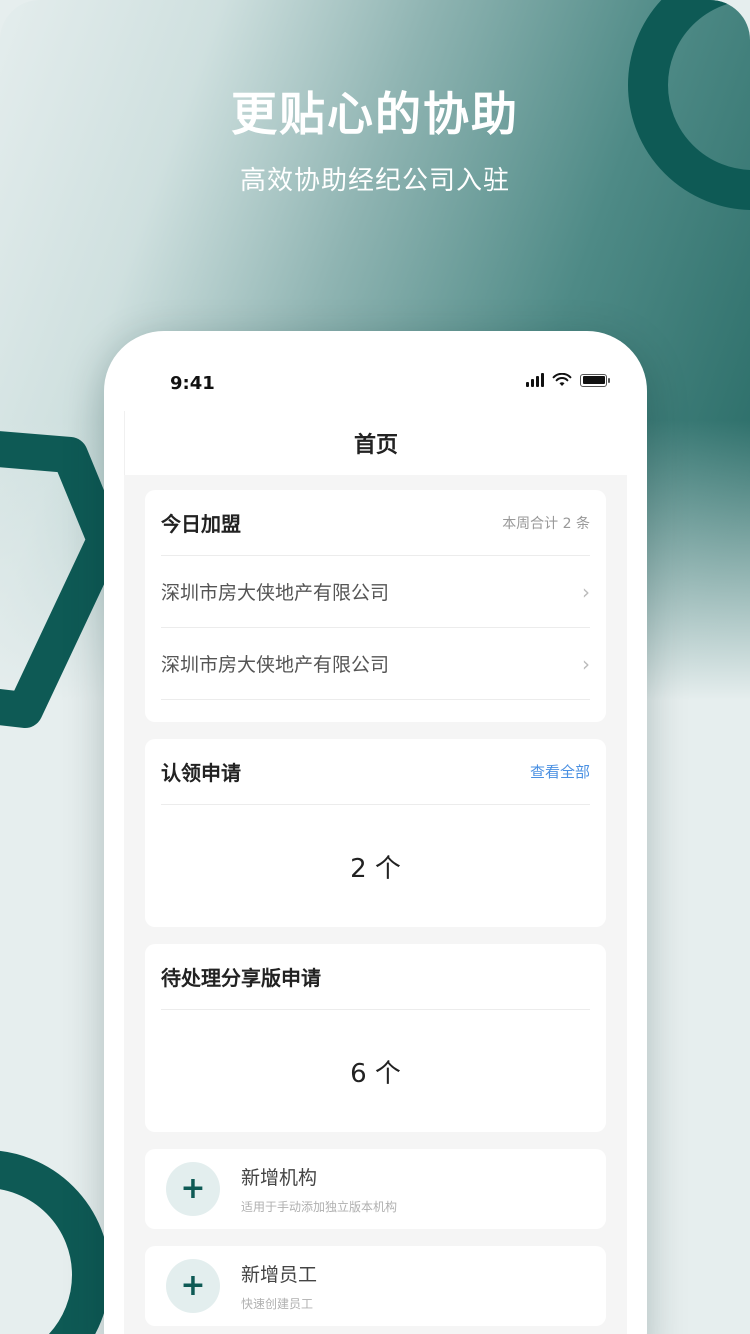 This screenshot has height=1334, width=750. I want to click on promo-title: 更贴心的协助, so click(375, 114).